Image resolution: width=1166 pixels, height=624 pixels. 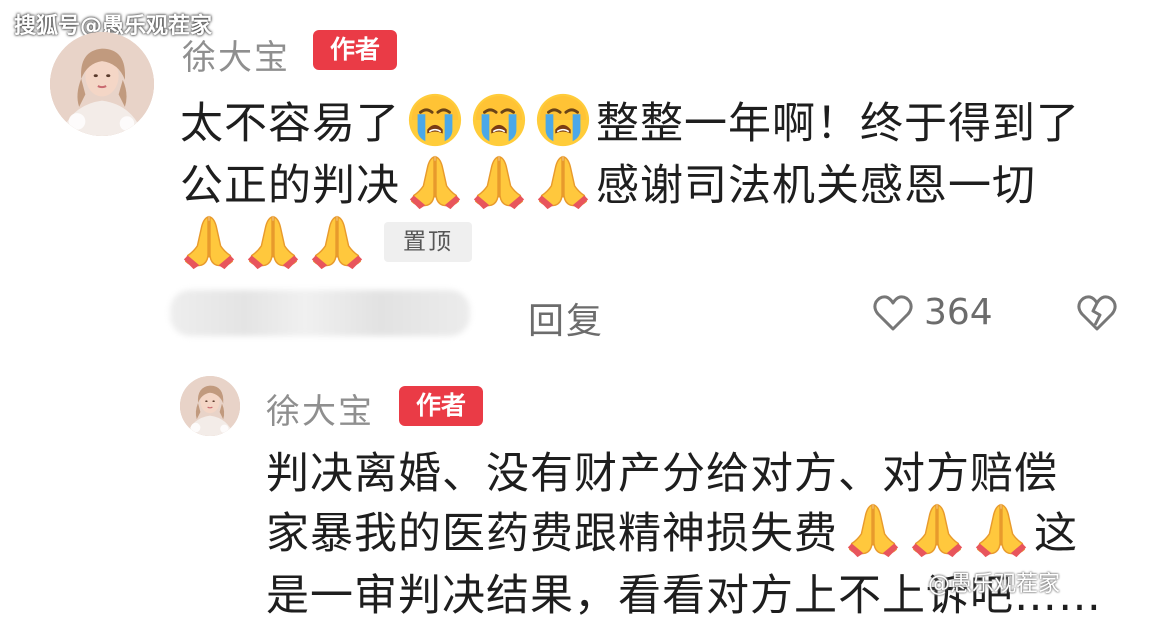 I want to click on reply-button: 回复, so click(x=566, y=318).